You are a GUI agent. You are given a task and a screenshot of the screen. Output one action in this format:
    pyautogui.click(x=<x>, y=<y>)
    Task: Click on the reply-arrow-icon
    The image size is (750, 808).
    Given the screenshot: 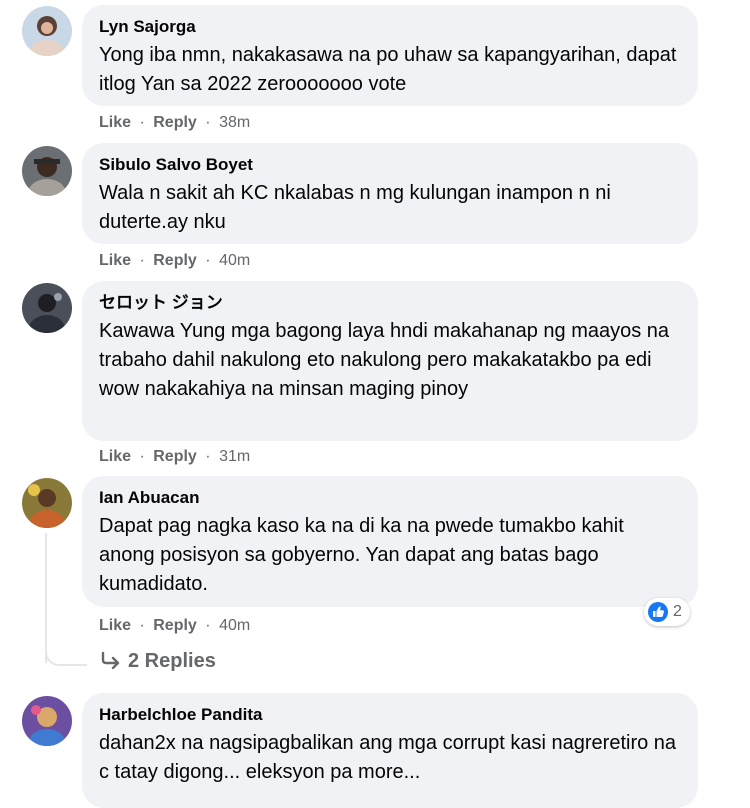 What is the action you would take?
    pyautogui.click(x=110, y=660)
    